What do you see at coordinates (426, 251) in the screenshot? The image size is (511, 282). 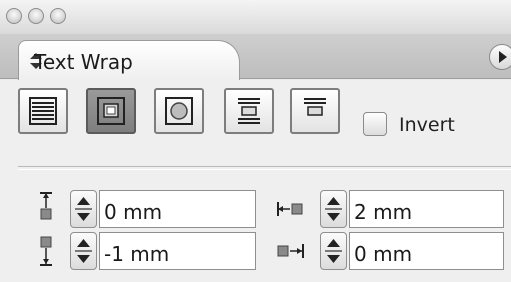 I see `right-offset-field` at bounding box center [426, 251].